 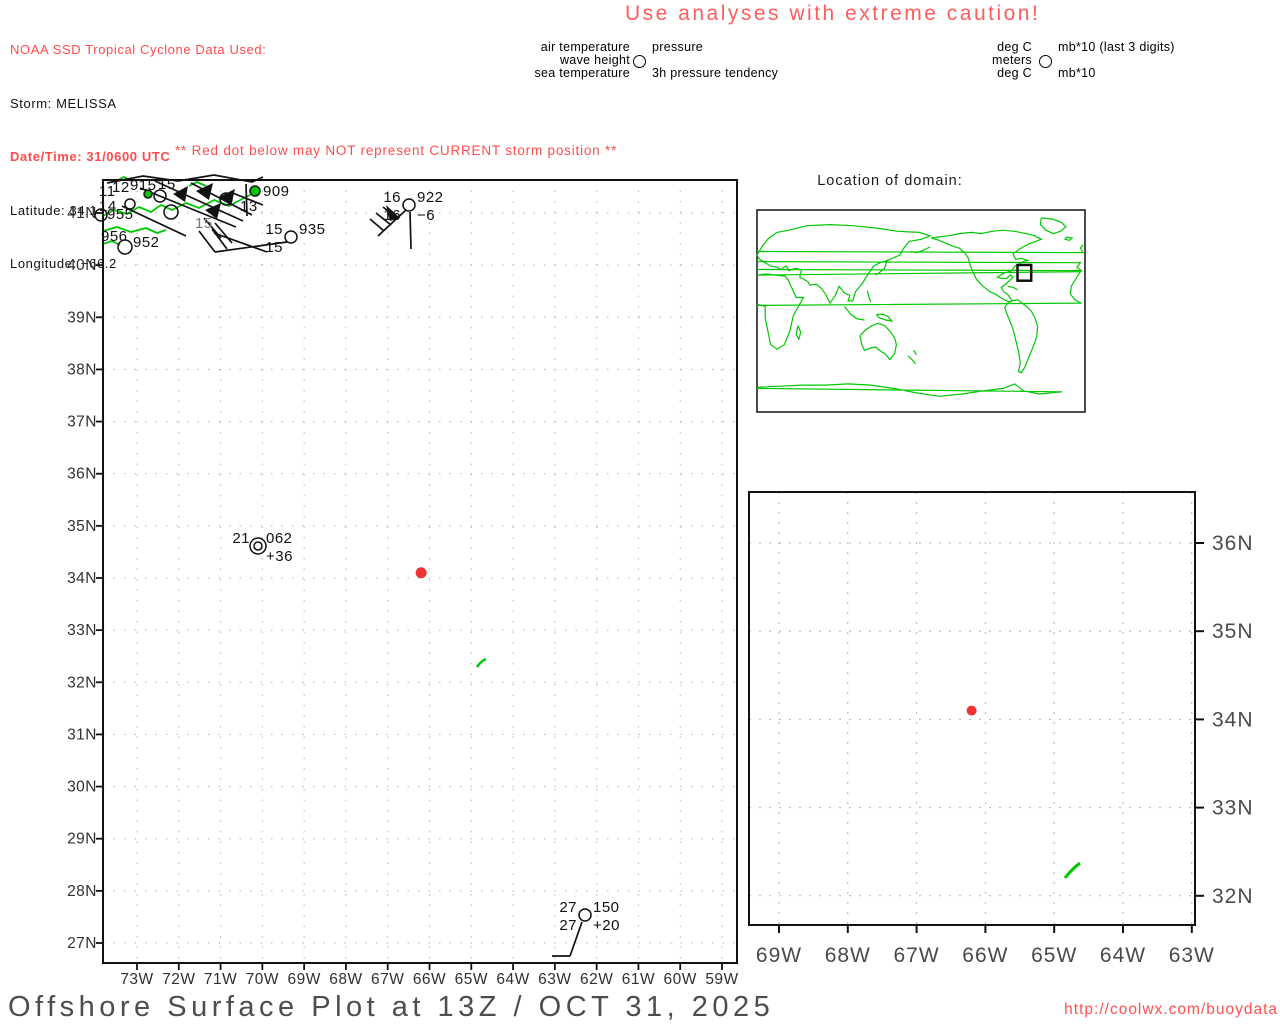 I want to click on lon-tick-label: 70W, so click(x=262, y=979).